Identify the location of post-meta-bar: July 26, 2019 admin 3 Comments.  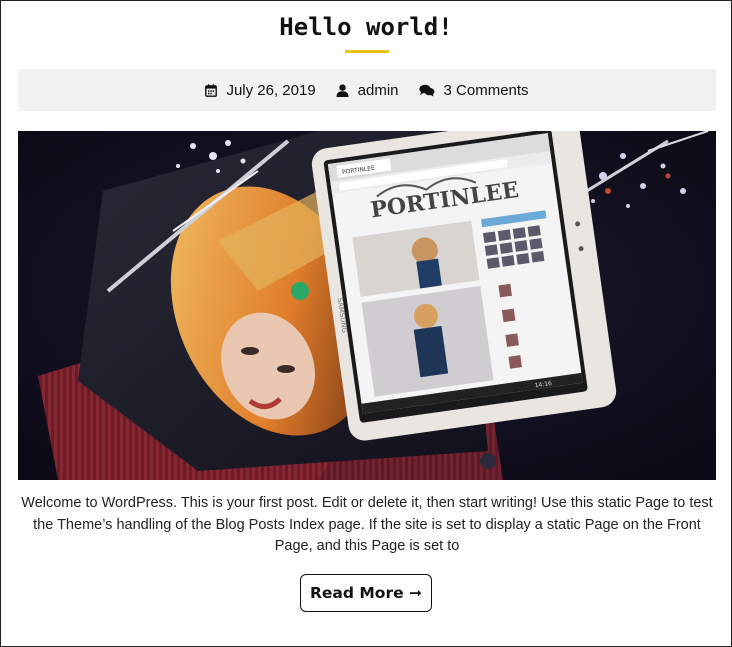
(367, 90).